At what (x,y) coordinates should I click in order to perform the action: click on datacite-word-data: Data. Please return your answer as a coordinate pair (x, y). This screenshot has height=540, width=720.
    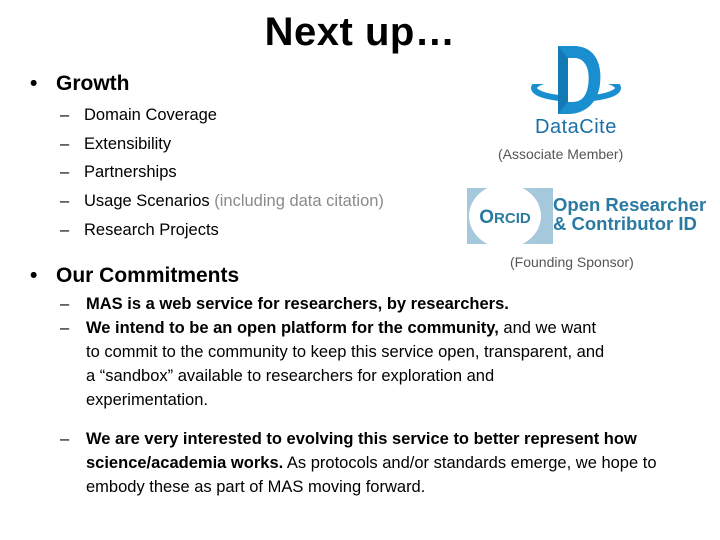
    Looking at the image, I should click on (557, 127).